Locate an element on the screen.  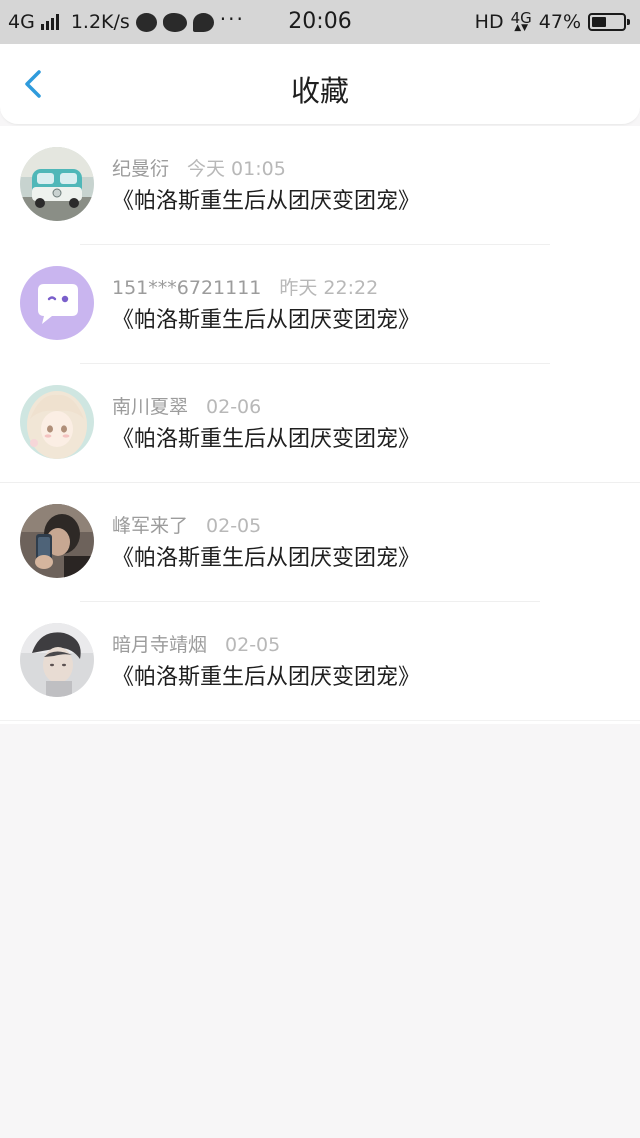
author-name: 151***6721111 is located at coordinates (186, 288).